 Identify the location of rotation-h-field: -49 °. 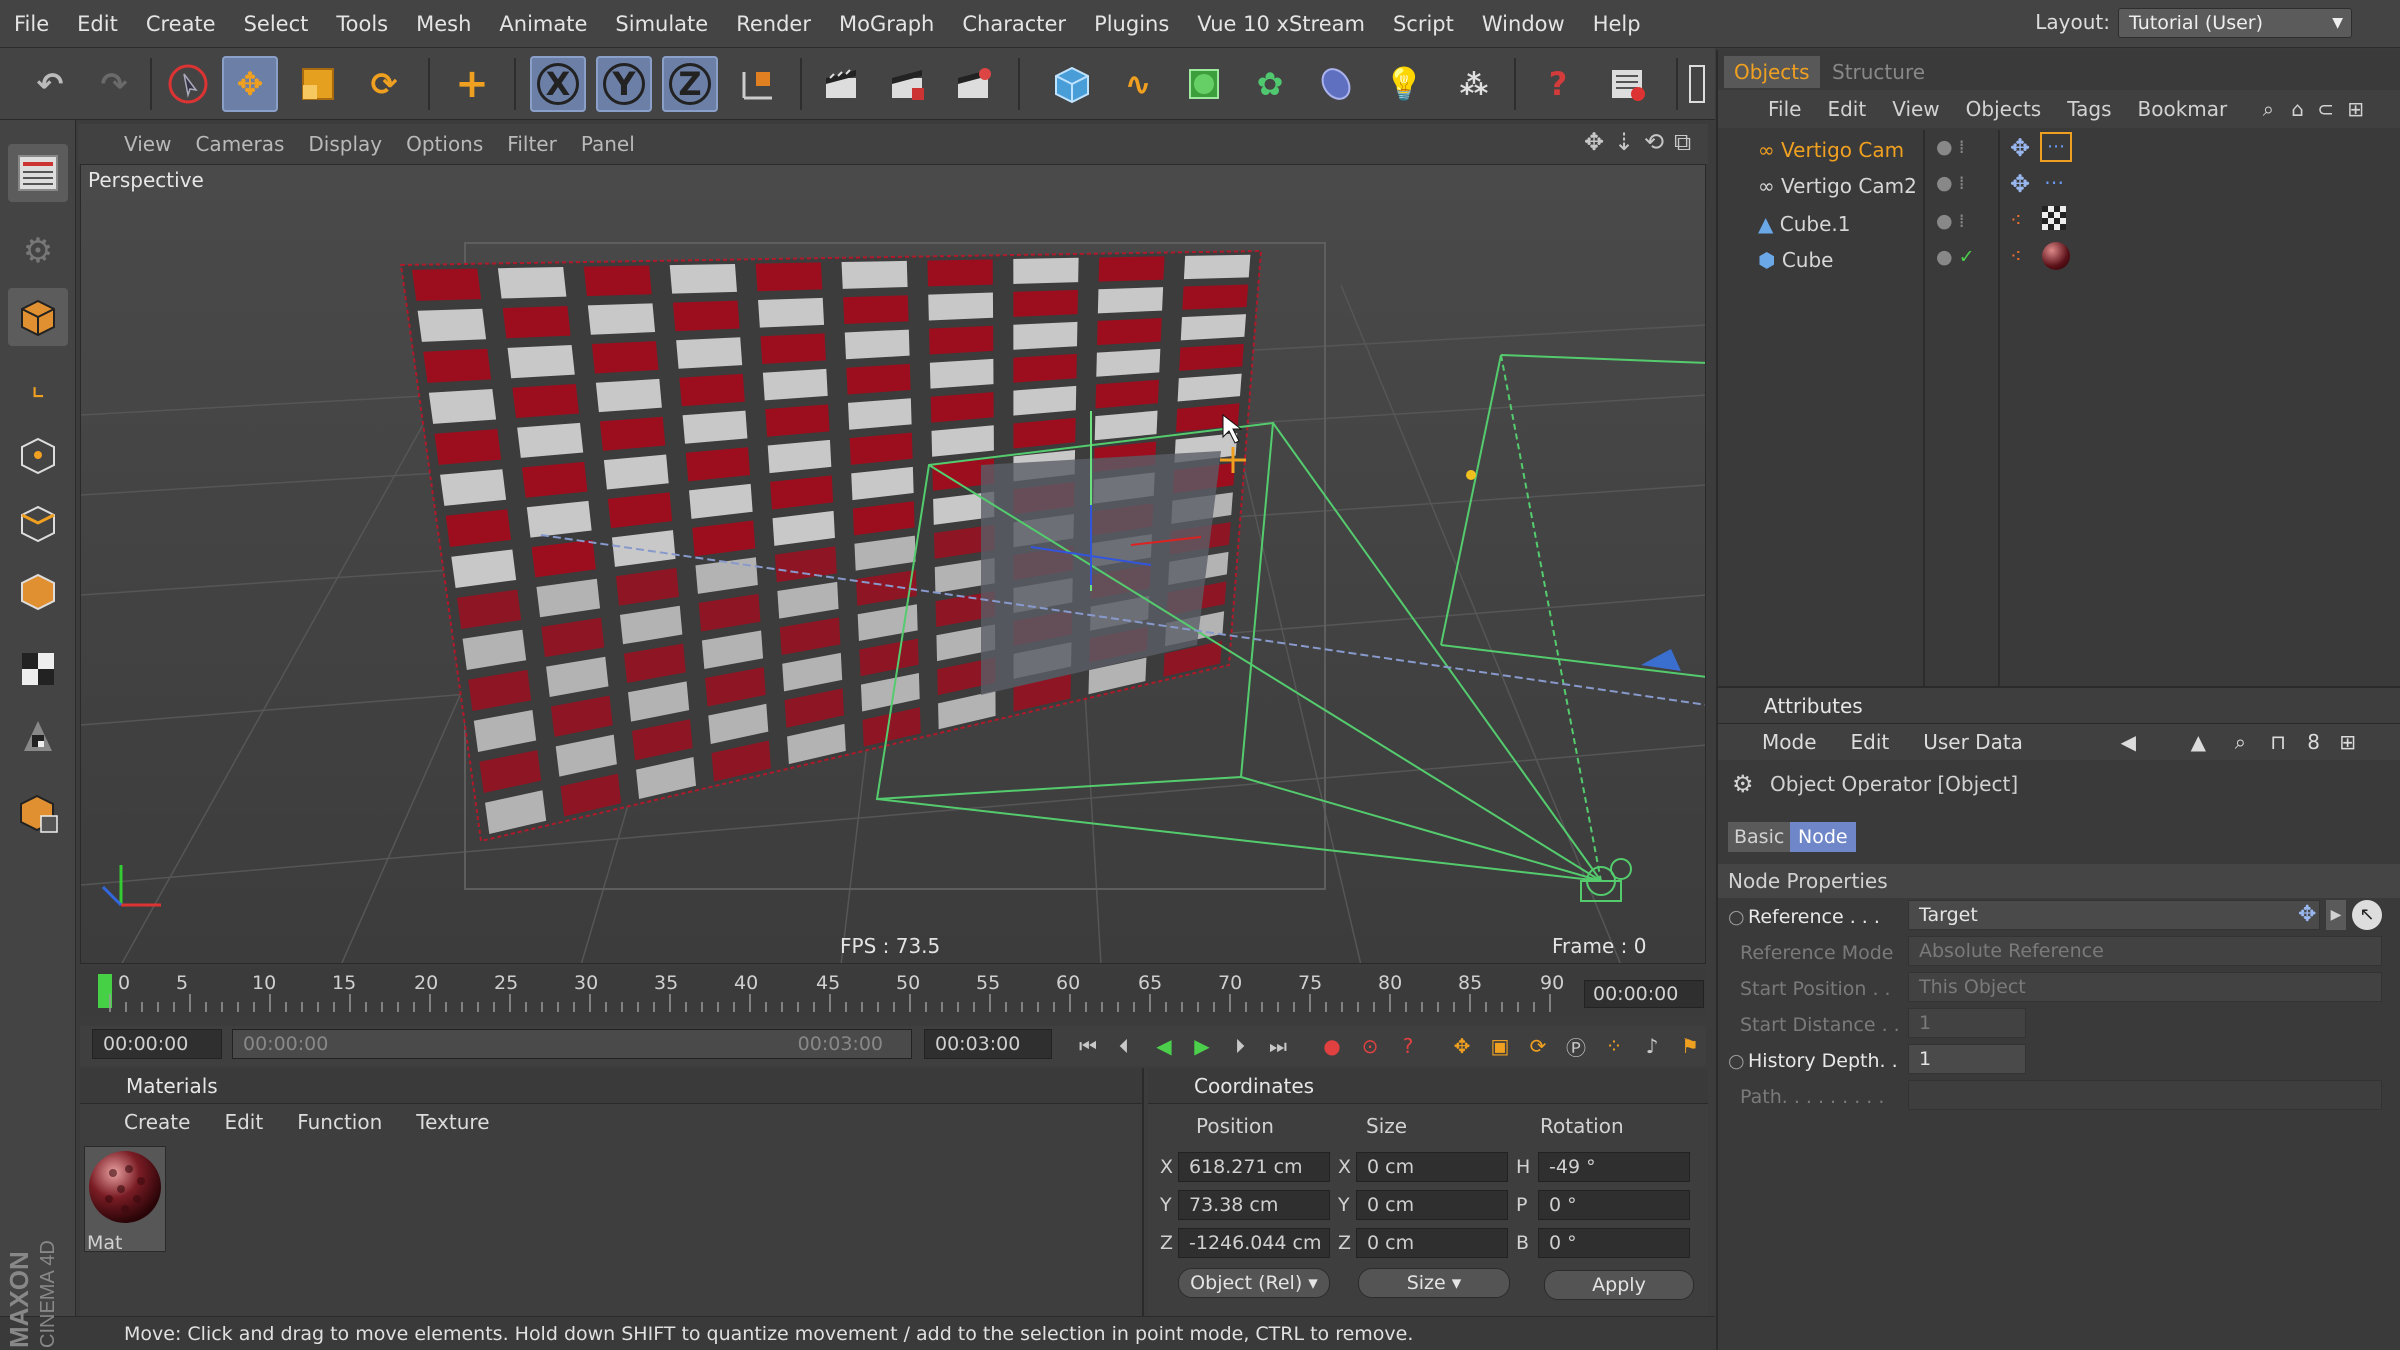
(1614, 1167).